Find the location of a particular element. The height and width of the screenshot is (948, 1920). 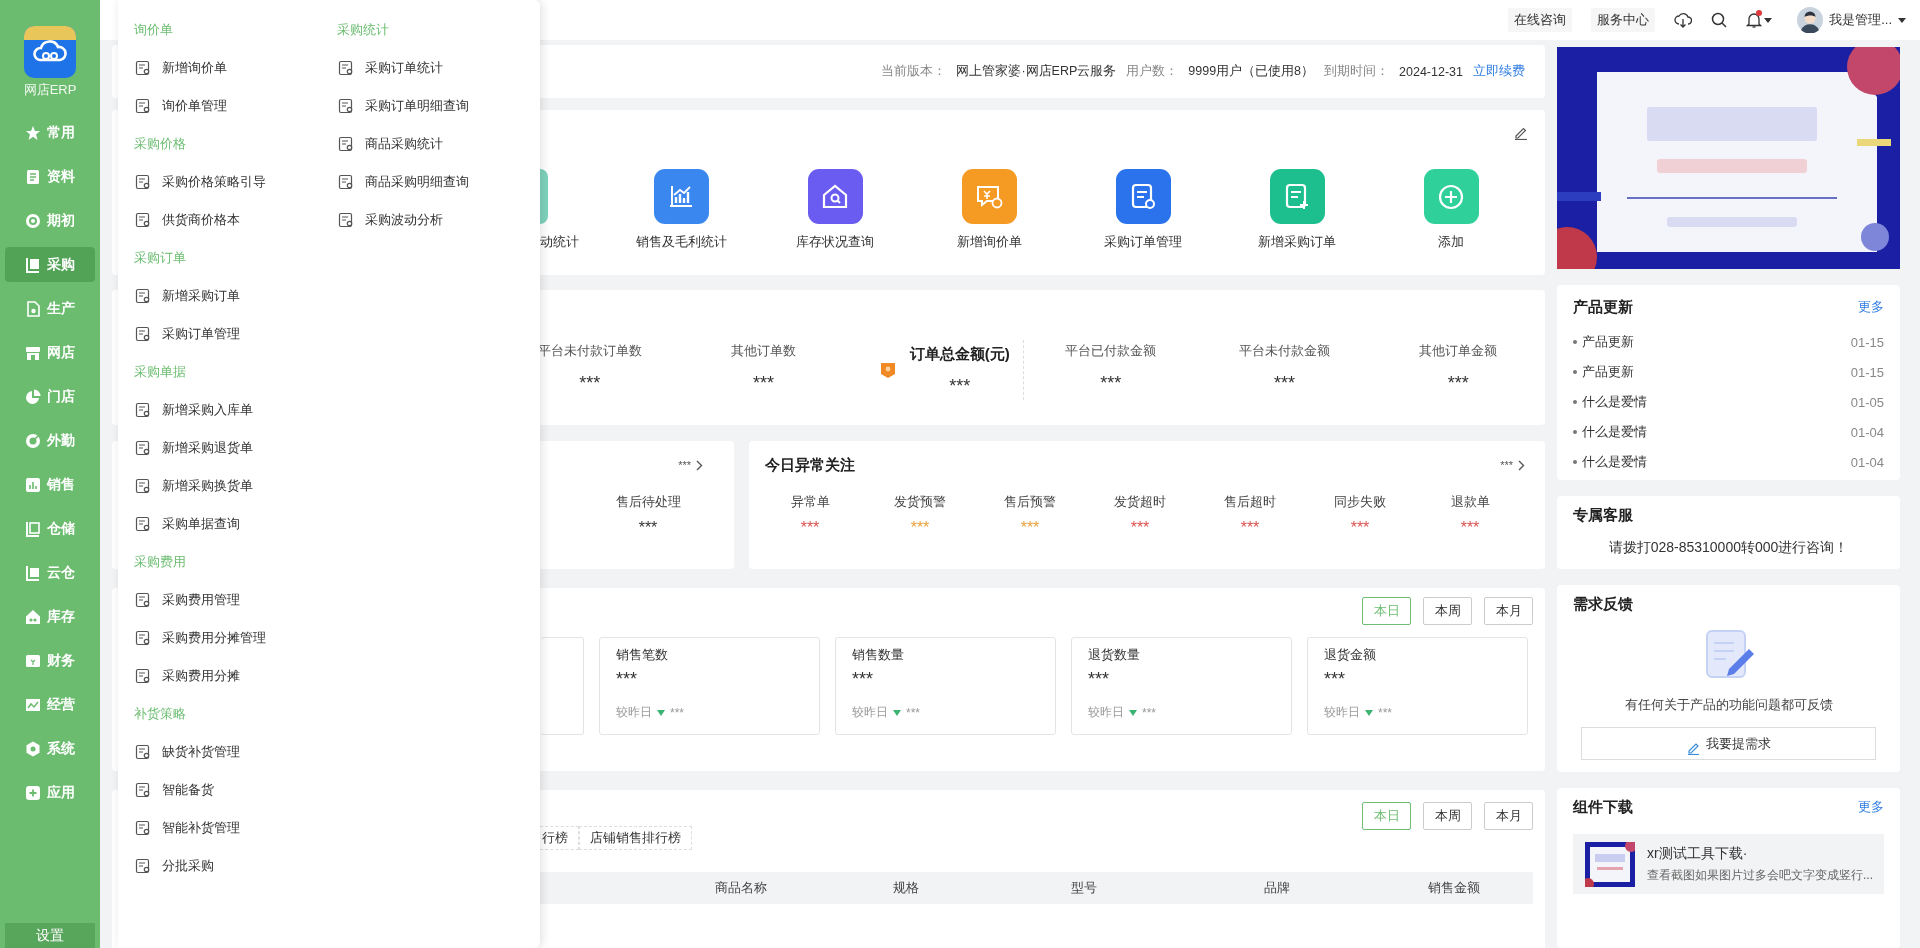

menu-item: 采购波动分析 is located at coordinates (404, 220).